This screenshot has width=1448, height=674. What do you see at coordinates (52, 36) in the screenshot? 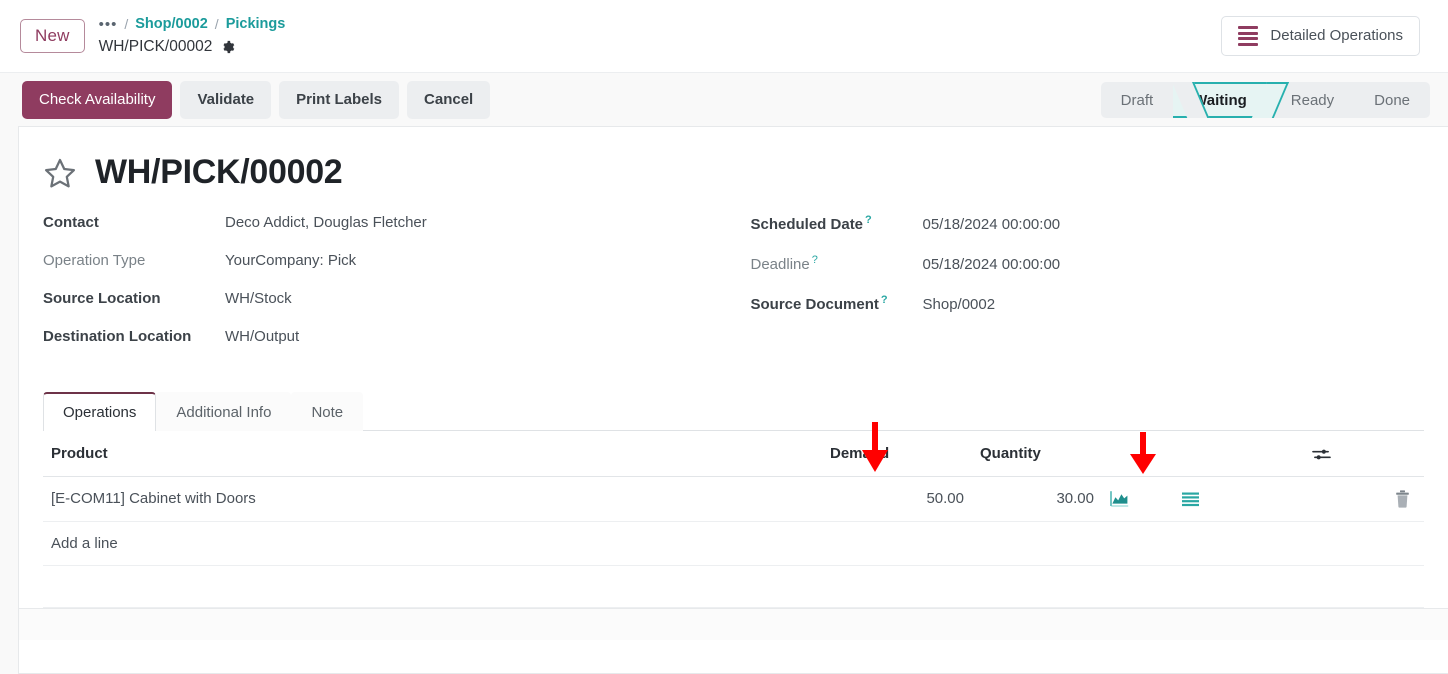
I see `new-record-badge: New` at bounding box center [52, 36].